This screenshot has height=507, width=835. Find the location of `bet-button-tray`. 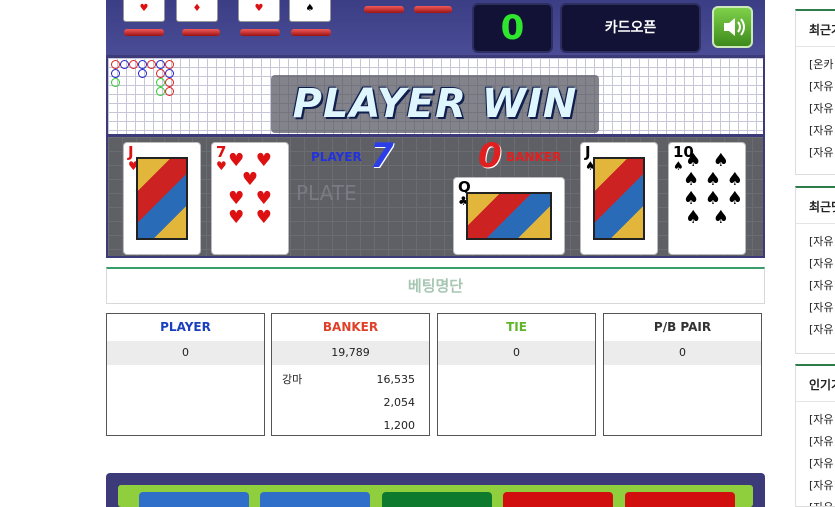

bet-button-tray is located at coordinates (435, 496).